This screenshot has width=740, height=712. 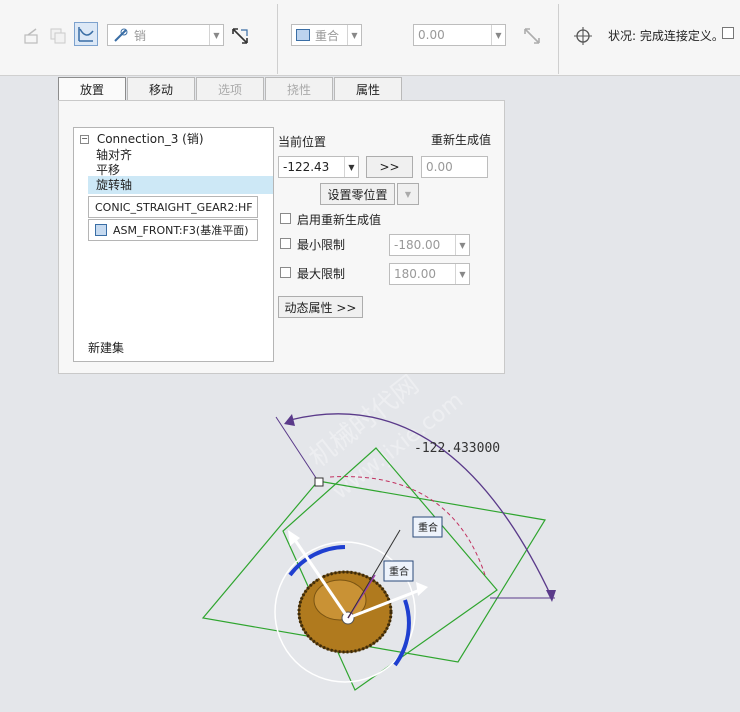 What do you see at coordinates (417, 245) in the screenshot?
I see `min-limit-value: -180.00` at bounding box center [417, 245].